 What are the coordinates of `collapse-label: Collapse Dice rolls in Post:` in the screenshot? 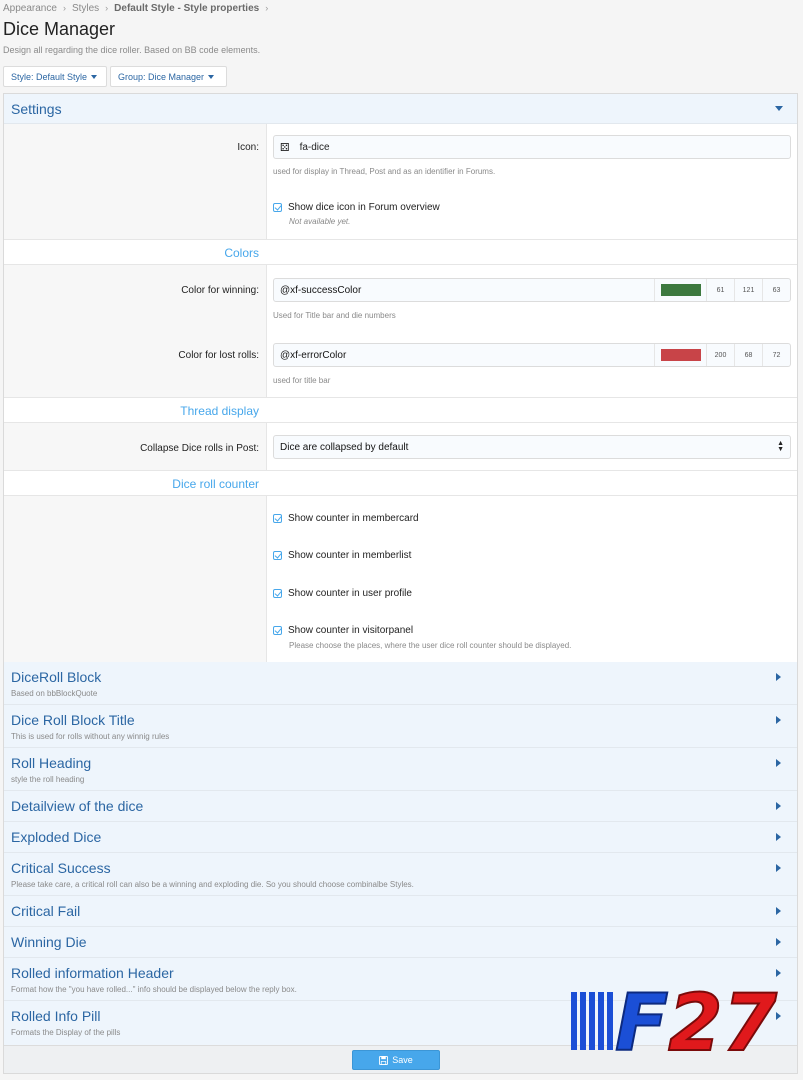 It's located at (199, 448).